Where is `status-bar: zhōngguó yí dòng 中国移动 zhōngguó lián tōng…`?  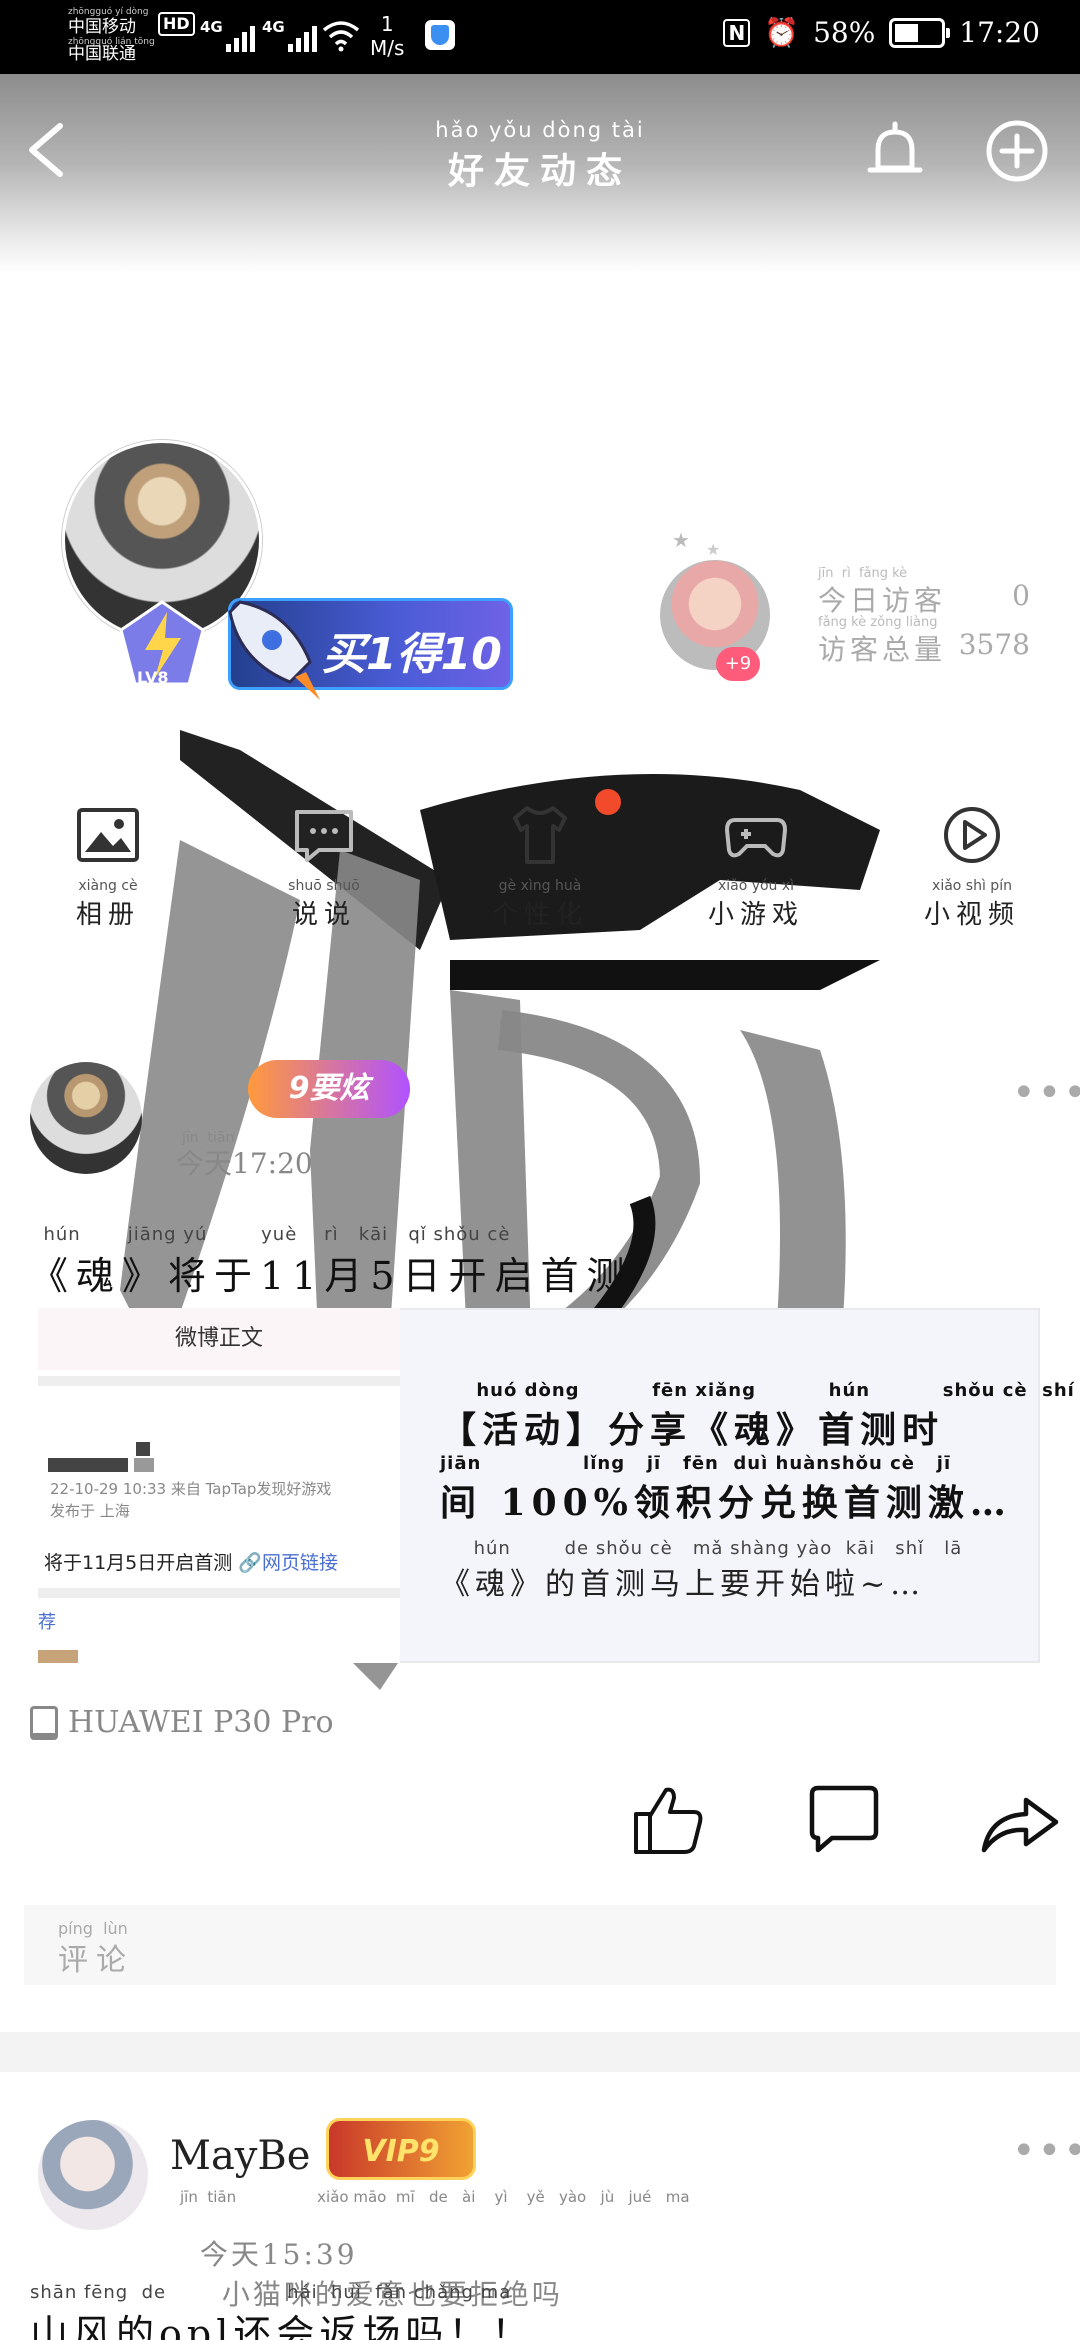
status-bar: zhōngguó yí dòng 中国移动 zhōngguó lián tōng… is located at coordinates (540, 37).